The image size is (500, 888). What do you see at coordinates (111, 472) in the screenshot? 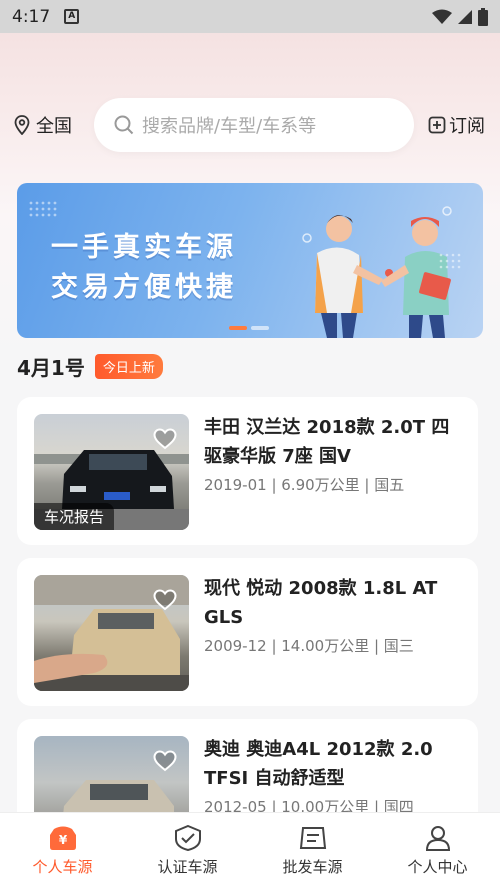
I see `car-photo: 车况报告` at bounding box center [111, 472].